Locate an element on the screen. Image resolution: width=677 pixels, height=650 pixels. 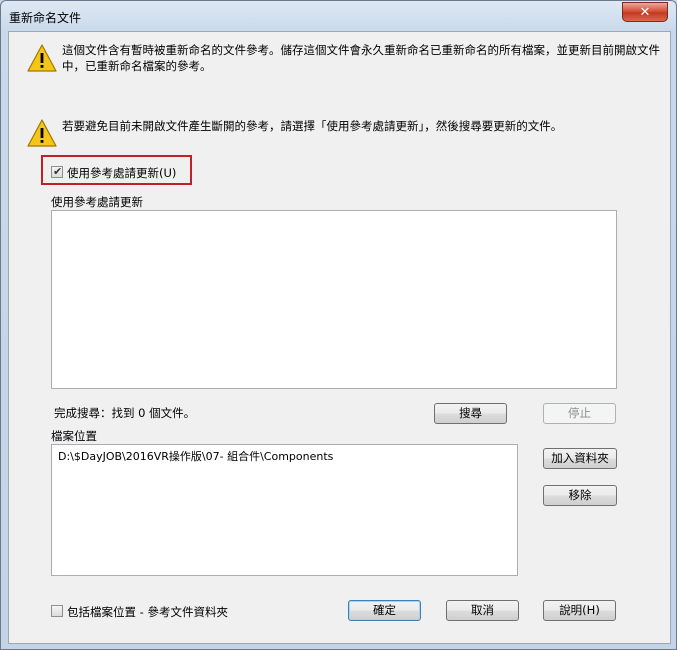
use-reference-list-label: 使用參考處請更新 is located at coordinates (97, 202).